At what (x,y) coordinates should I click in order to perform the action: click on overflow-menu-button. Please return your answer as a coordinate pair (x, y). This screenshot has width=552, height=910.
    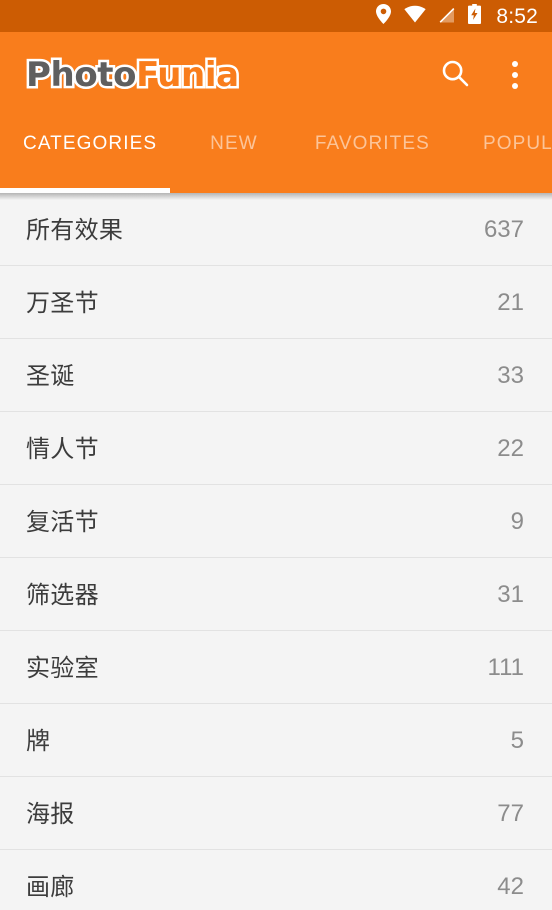
    Looking at the image, I should click on (515, 75).